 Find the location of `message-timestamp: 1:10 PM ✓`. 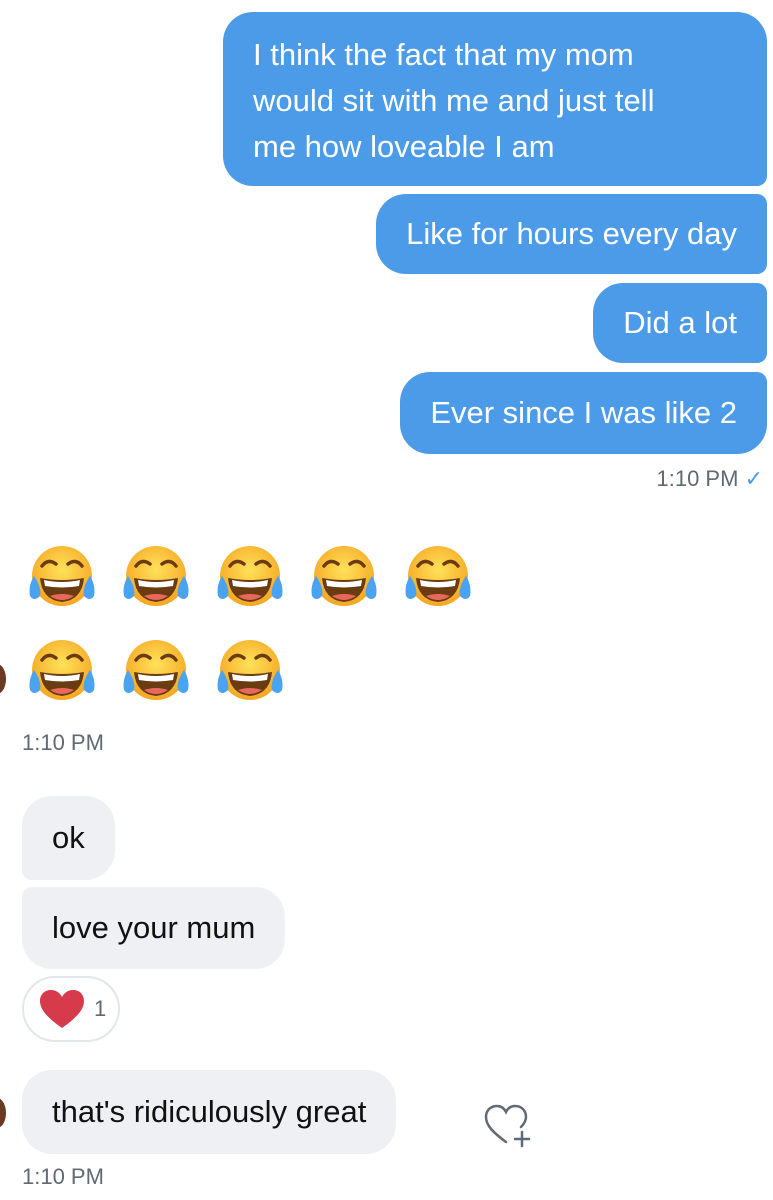

message-timestamp: 1:10 PM ✓ is located at coordinates (710, 478).